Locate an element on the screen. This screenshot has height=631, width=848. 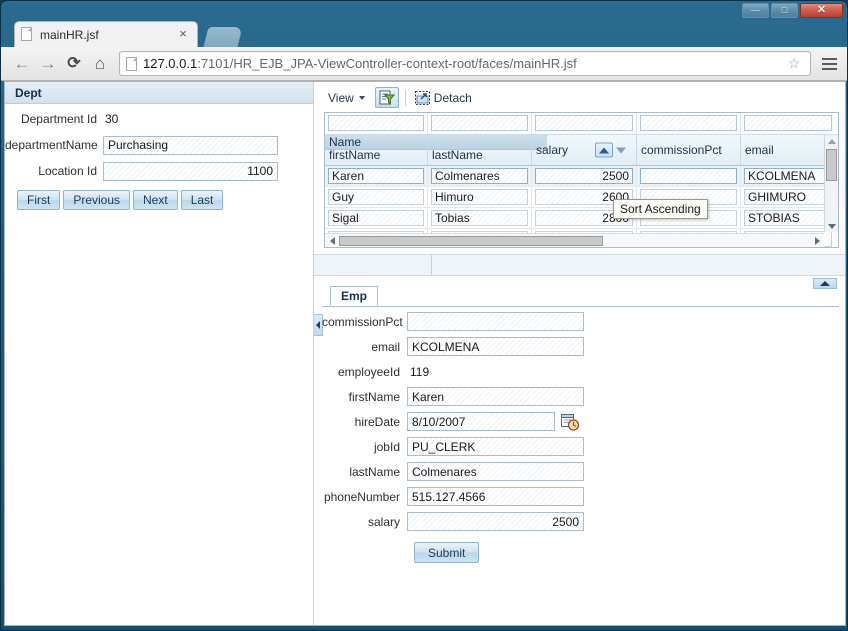
home-icon: ⌂ is located at coordinates (100, 64).